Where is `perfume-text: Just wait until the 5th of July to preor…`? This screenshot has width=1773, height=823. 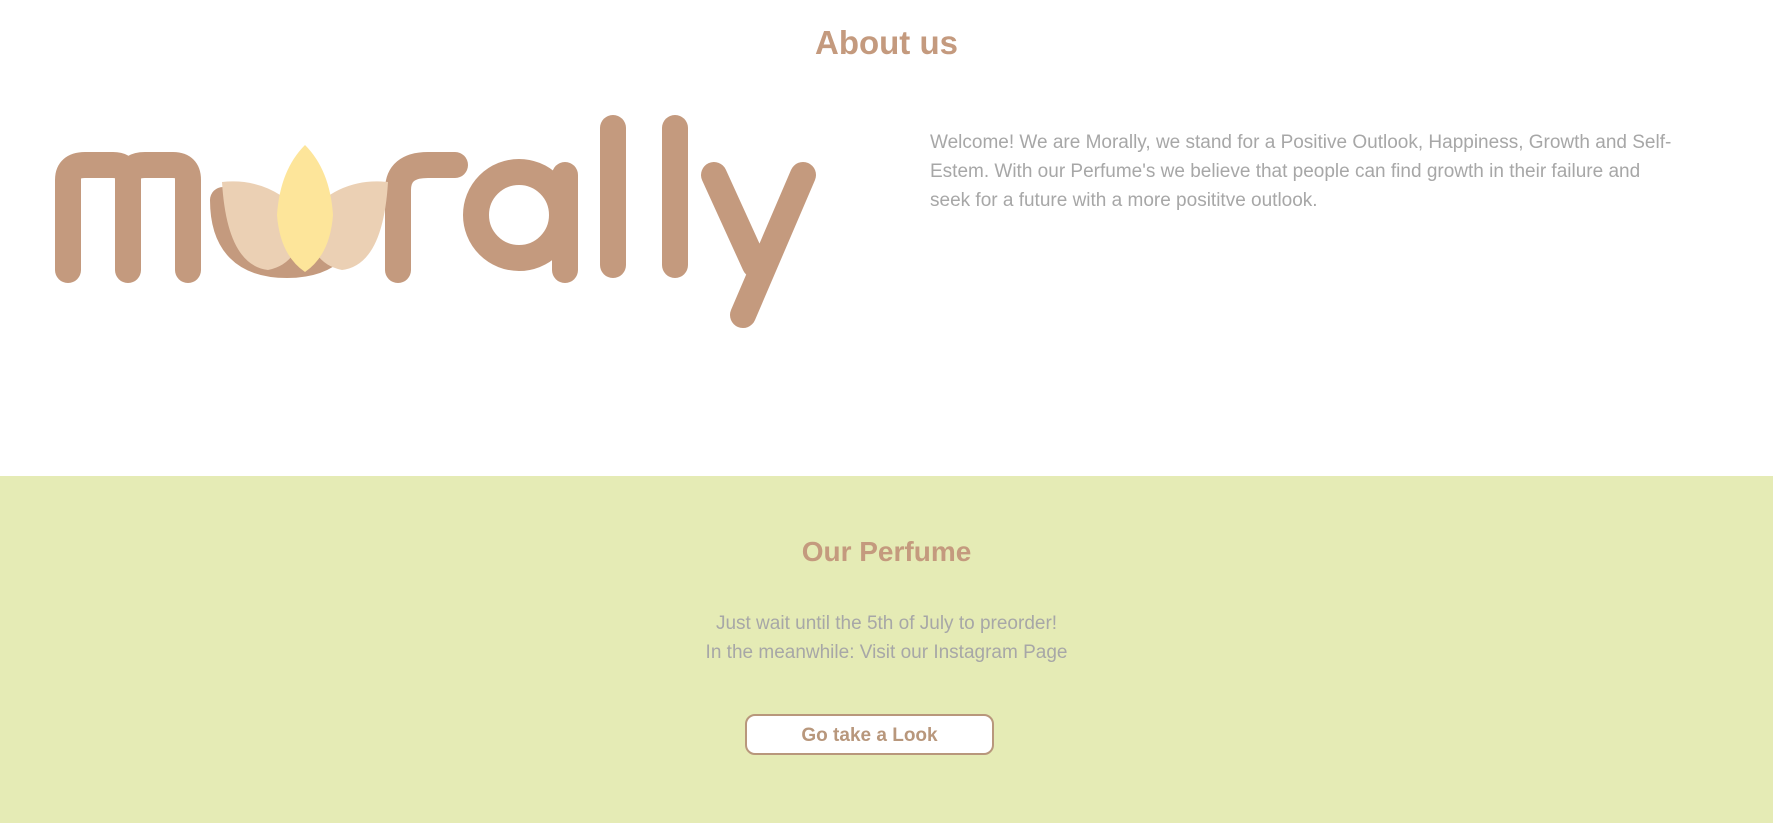 perfume-text: Just wait until the 5th of July to preor… is located at coordinates (886, 638).